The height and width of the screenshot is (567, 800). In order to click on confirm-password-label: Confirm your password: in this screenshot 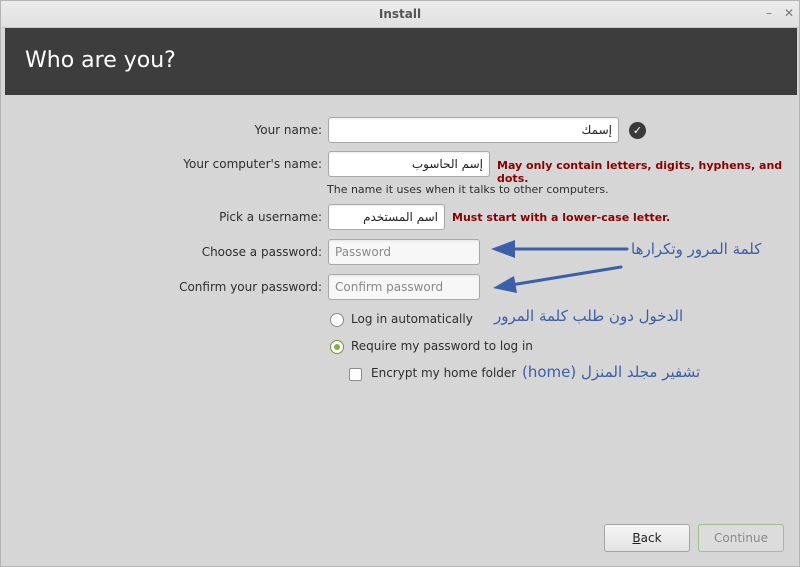, I will do `click(250, 287)`.